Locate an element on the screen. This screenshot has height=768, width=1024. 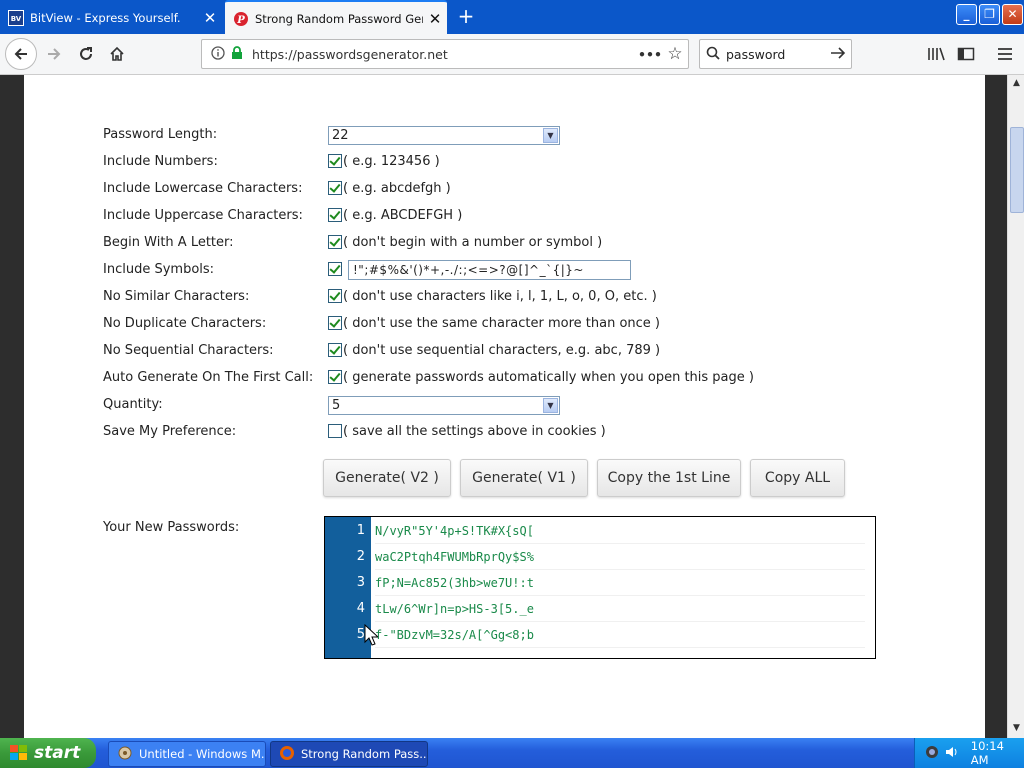
system-tray: 10:14 AM is located at coordinates (969, 753).